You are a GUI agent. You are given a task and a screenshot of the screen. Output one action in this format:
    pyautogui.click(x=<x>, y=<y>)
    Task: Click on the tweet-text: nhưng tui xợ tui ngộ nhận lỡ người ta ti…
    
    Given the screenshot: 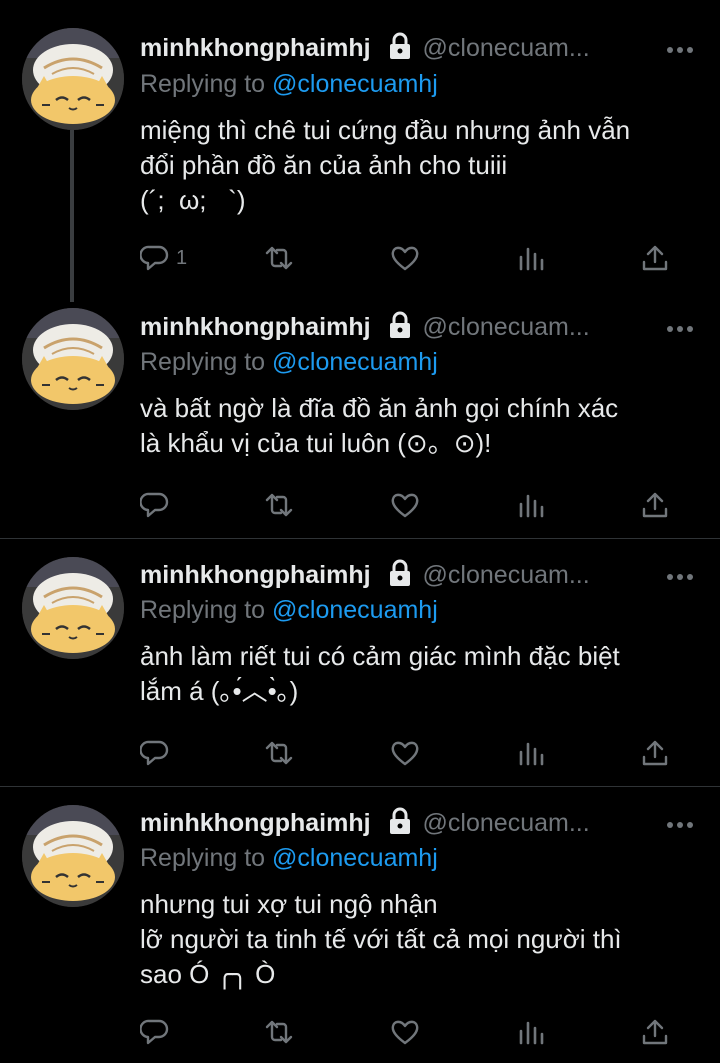 What is the action you would take?
    pyautogui.click(x=381, y=939)
    